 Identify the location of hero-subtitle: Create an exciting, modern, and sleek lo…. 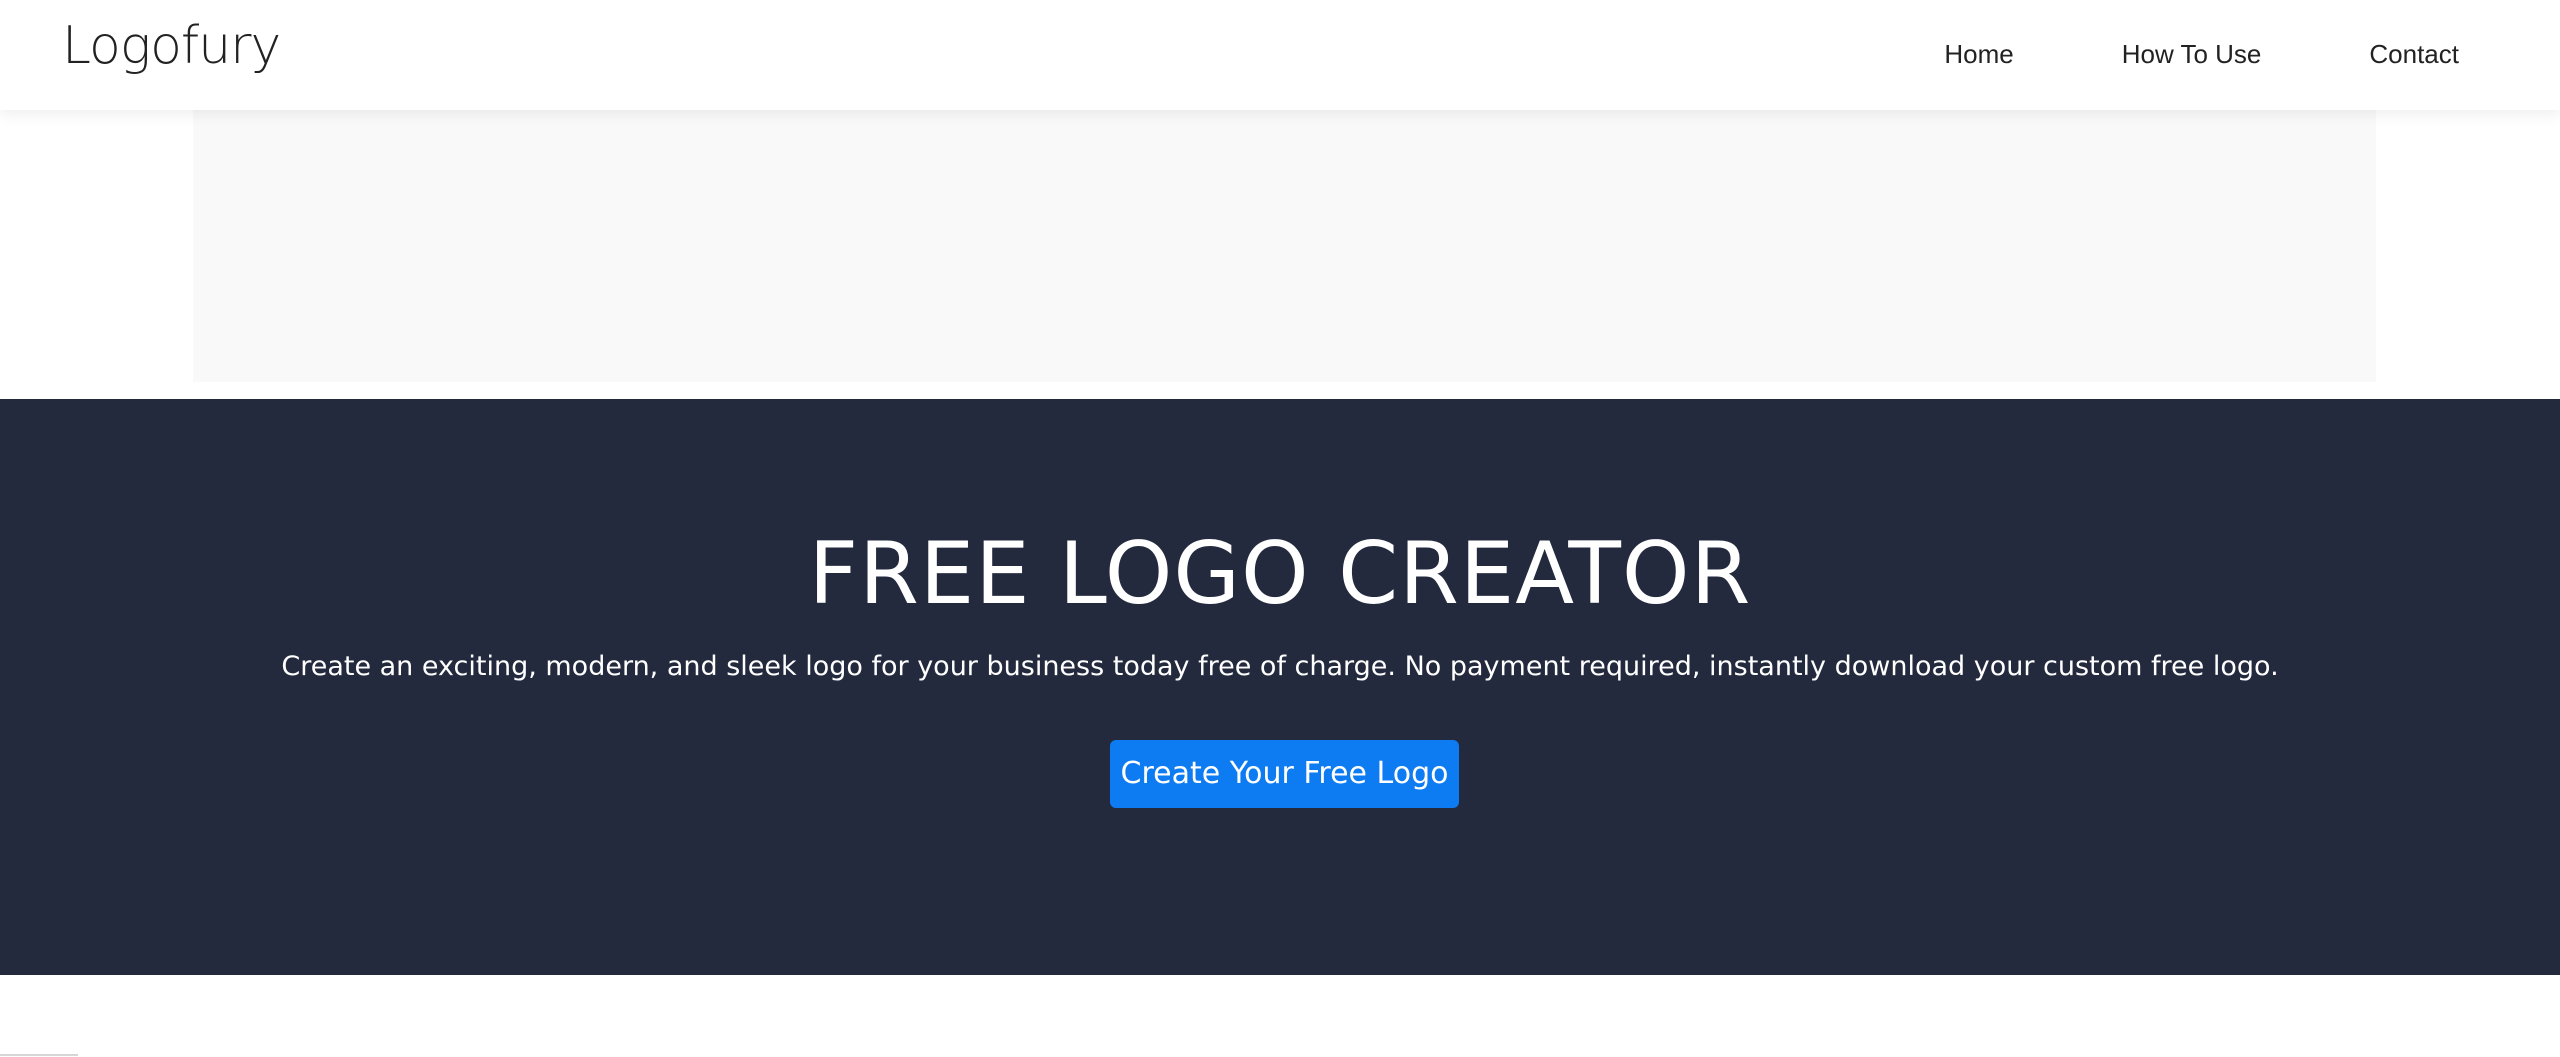
(1280, 666).